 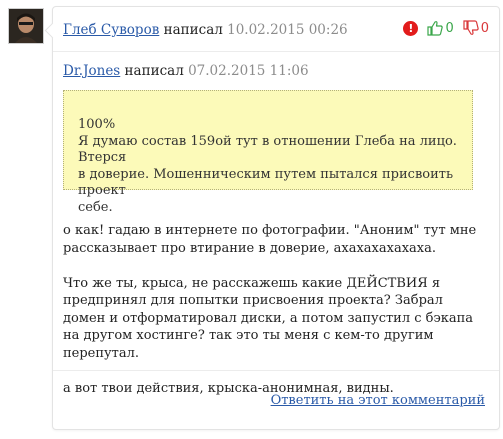 I want to click on quote-line: 100%, so click(x=97, y=124).